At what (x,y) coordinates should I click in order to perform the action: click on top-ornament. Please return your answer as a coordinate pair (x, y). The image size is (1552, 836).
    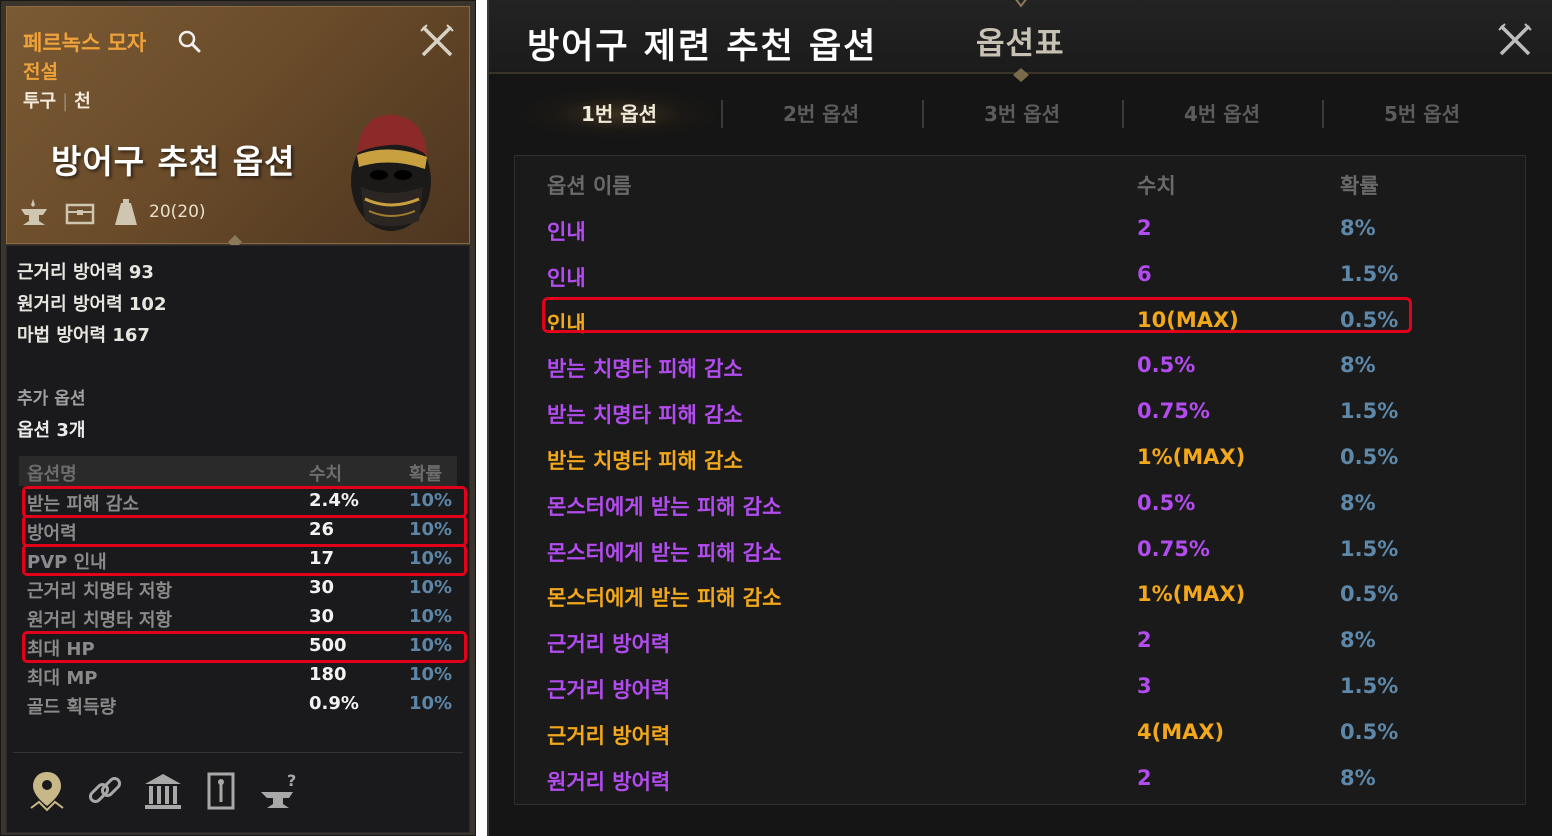
    Looking at the image, I should click on (1021, 4).